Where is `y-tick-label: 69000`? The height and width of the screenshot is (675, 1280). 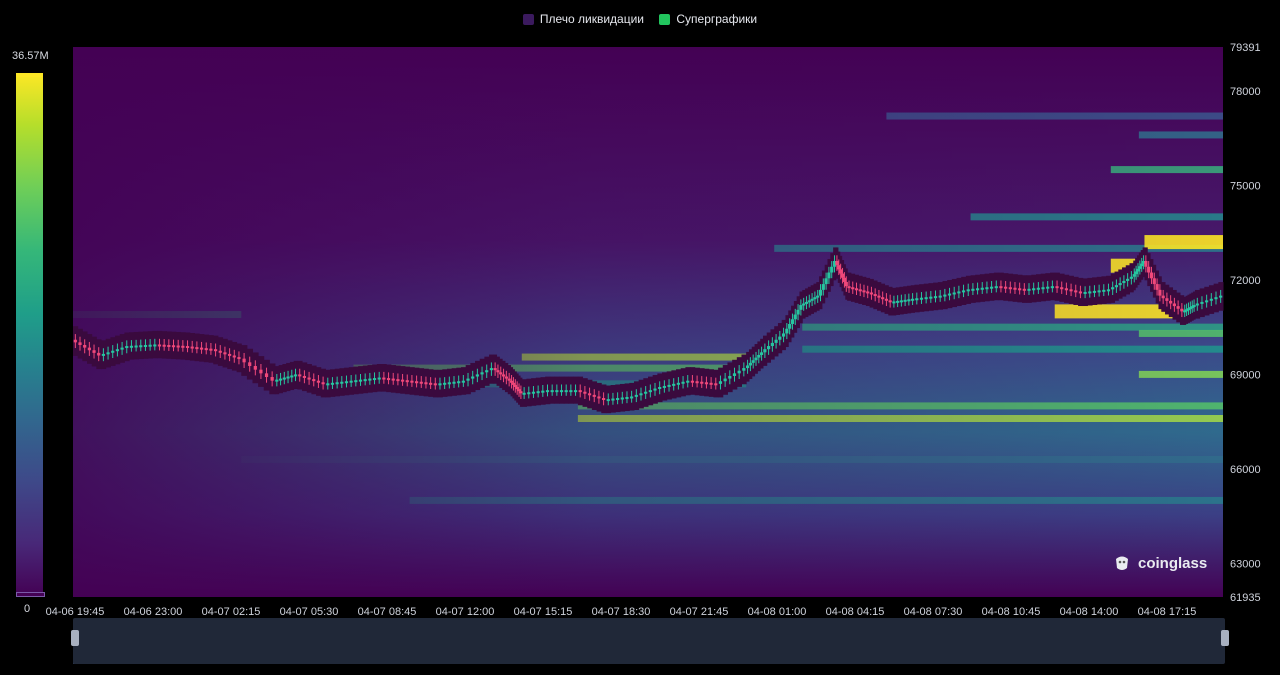
y-tick-label: 69000 is located at coordinates (1245, 375).